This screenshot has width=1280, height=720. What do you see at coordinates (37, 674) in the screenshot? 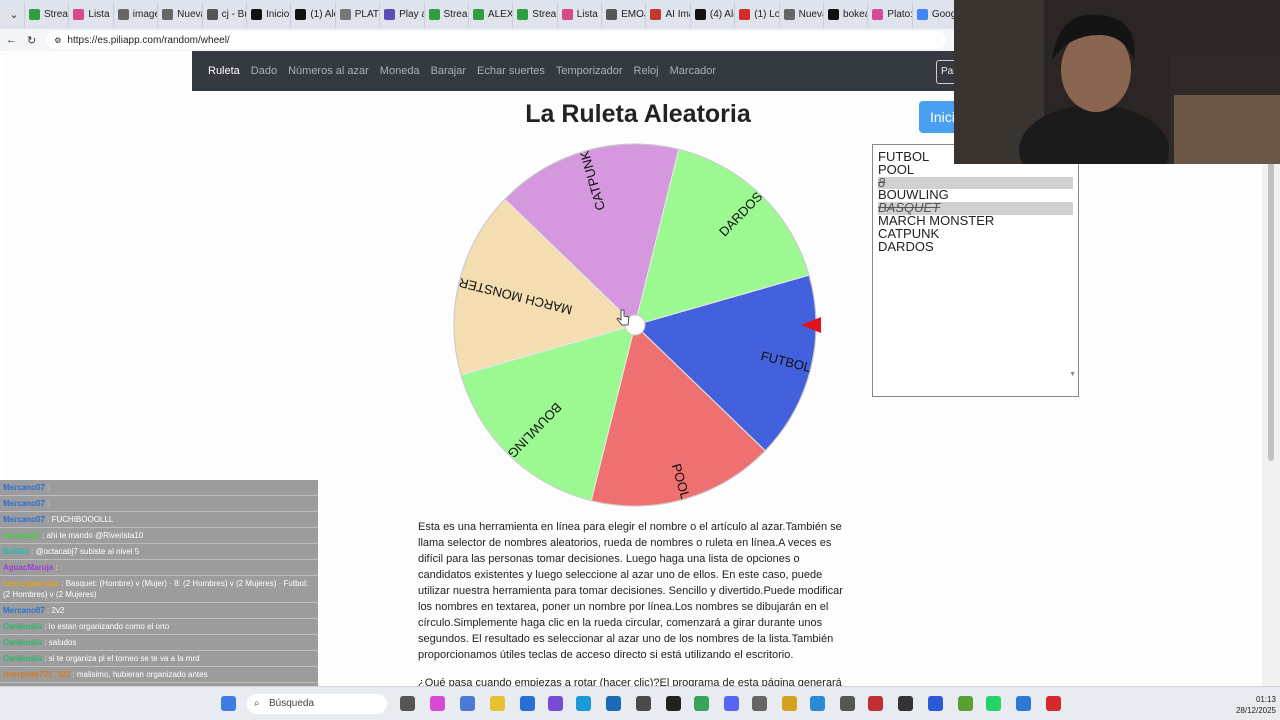
I see `chat-username: riverplate731_322` at bounding box center [37, 674].